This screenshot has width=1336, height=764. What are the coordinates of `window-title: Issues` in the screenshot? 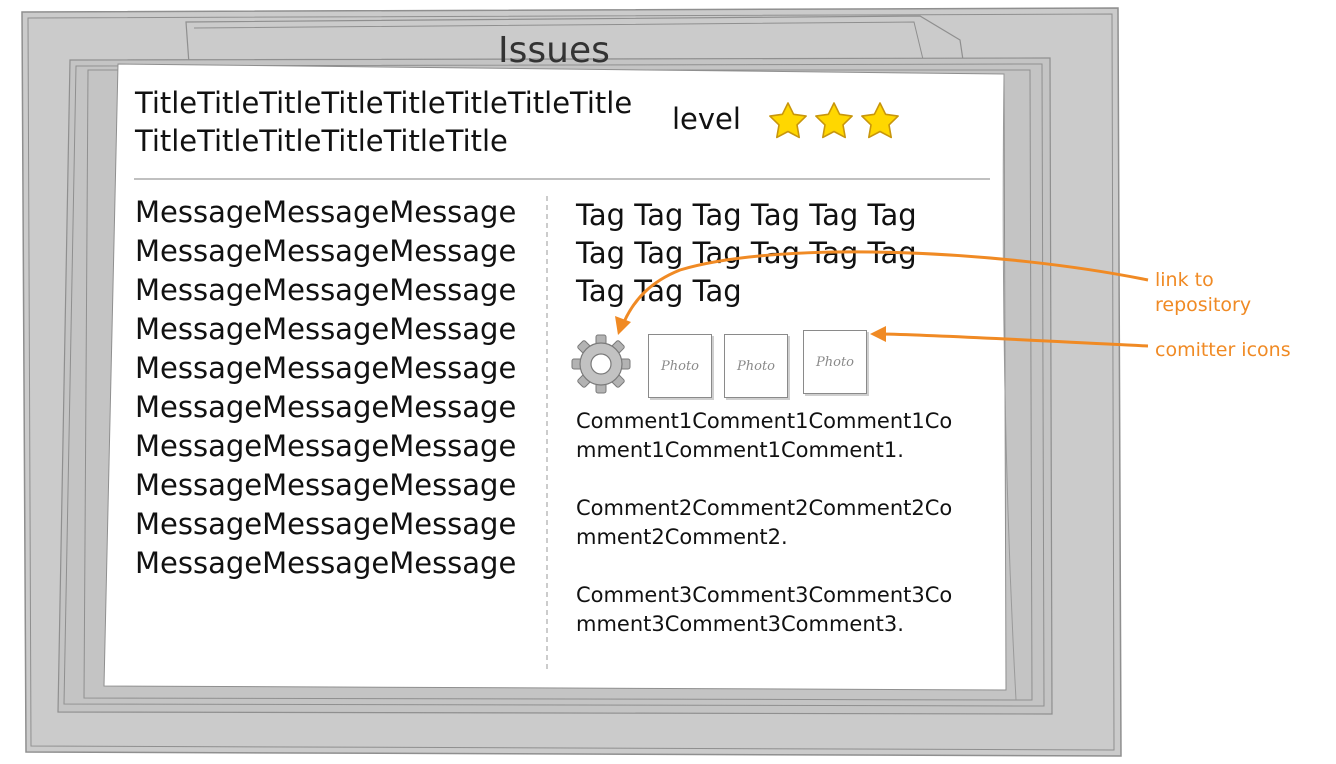 It's located at (554, 50).